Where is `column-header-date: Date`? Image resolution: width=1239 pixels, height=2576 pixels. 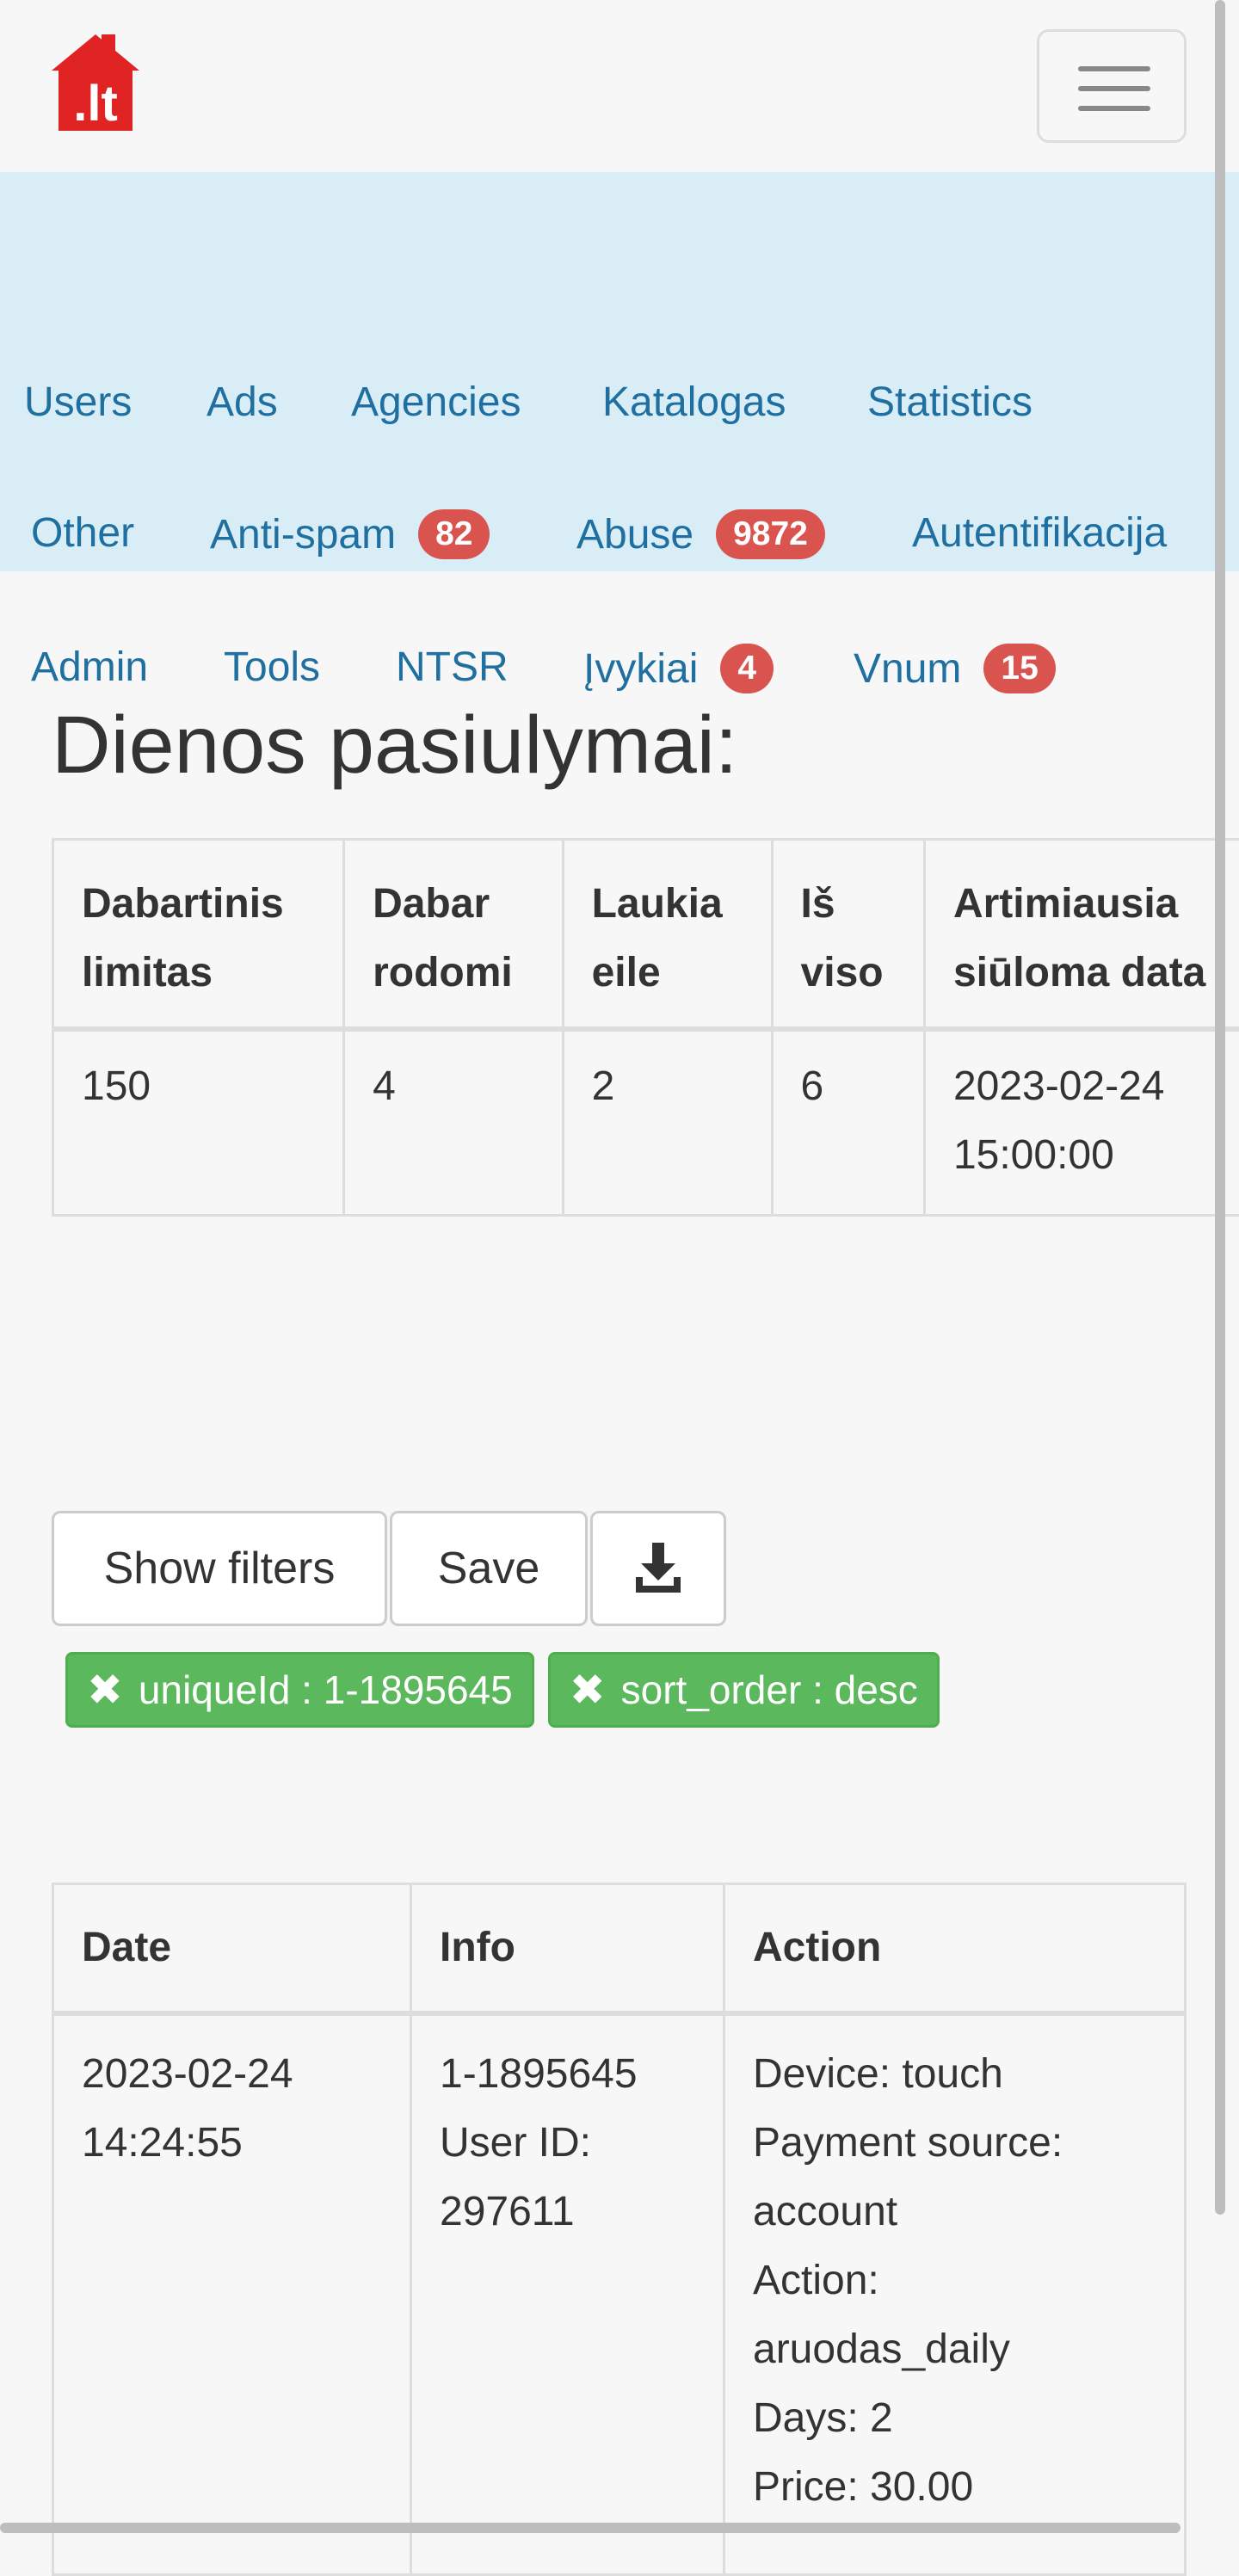 column-header-date: Date is located at coordinates (232, 1949).